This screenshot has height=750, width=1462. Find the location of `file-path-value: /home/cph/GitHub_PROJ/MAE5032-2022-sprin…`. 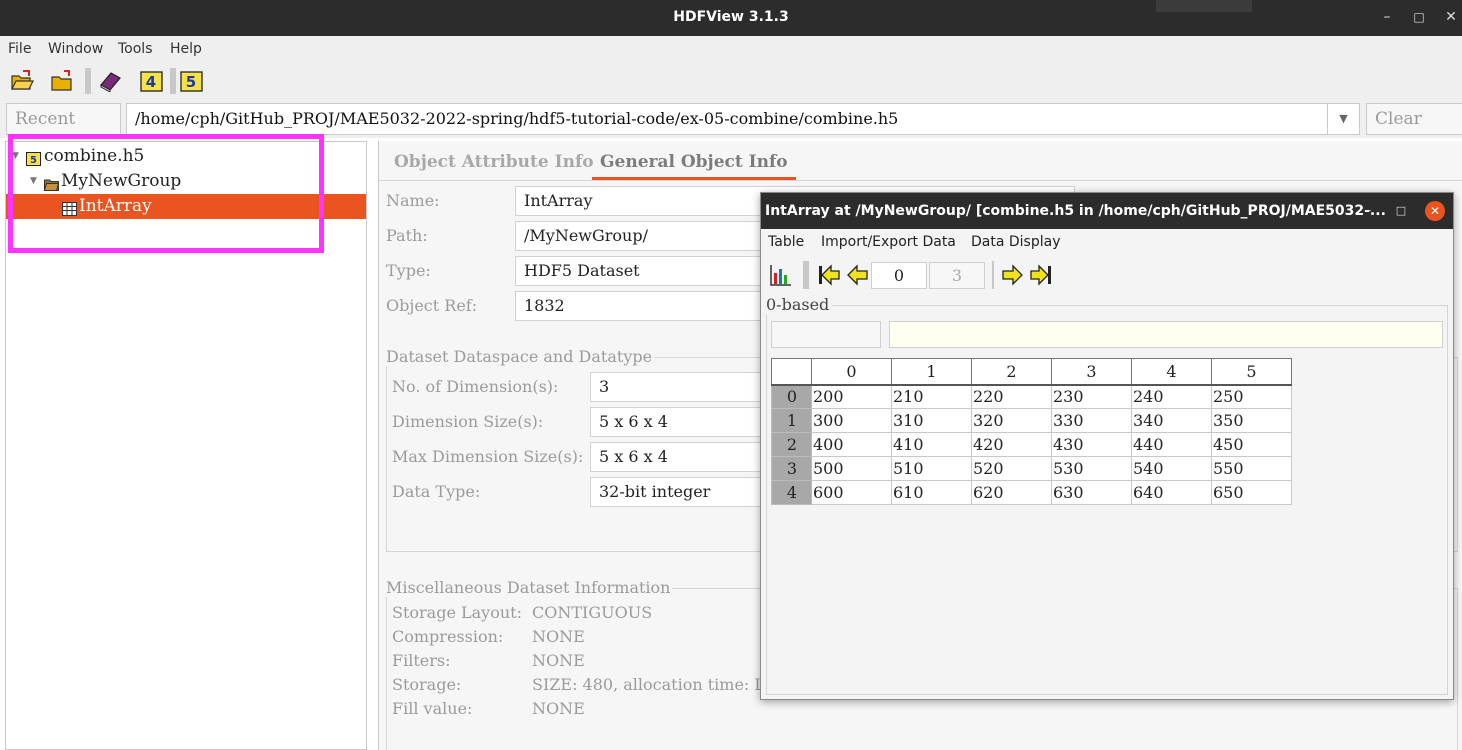

file-path-value: /home/cph/GitHub_PROJ/MAE5032-2022-sprin… is located at coordinates (516, 118).